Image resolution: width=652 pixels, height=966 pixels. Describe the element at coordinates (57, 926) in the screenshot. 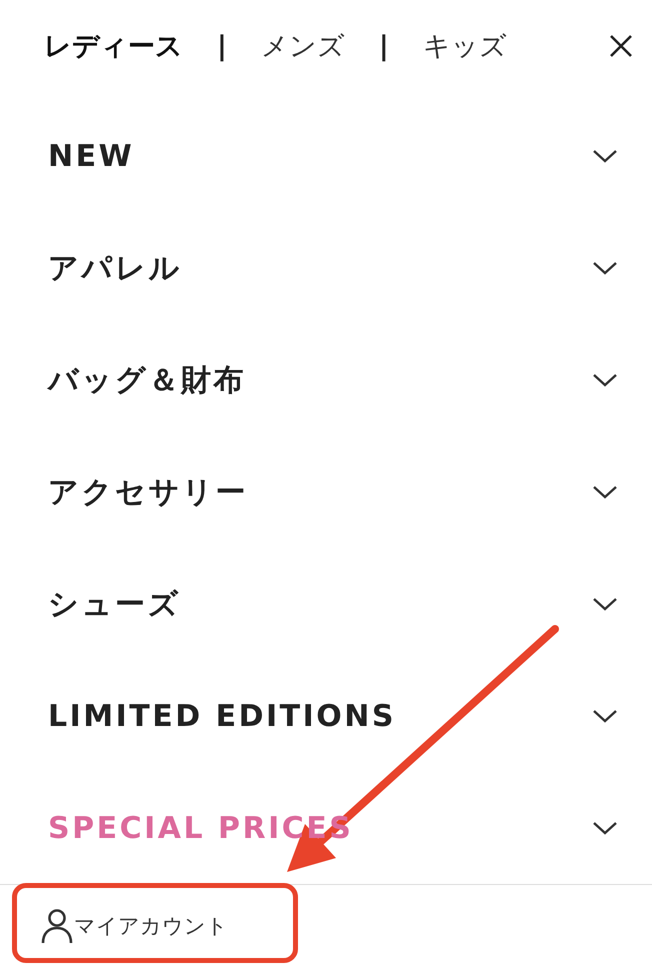

I see `person-icon` at that location.